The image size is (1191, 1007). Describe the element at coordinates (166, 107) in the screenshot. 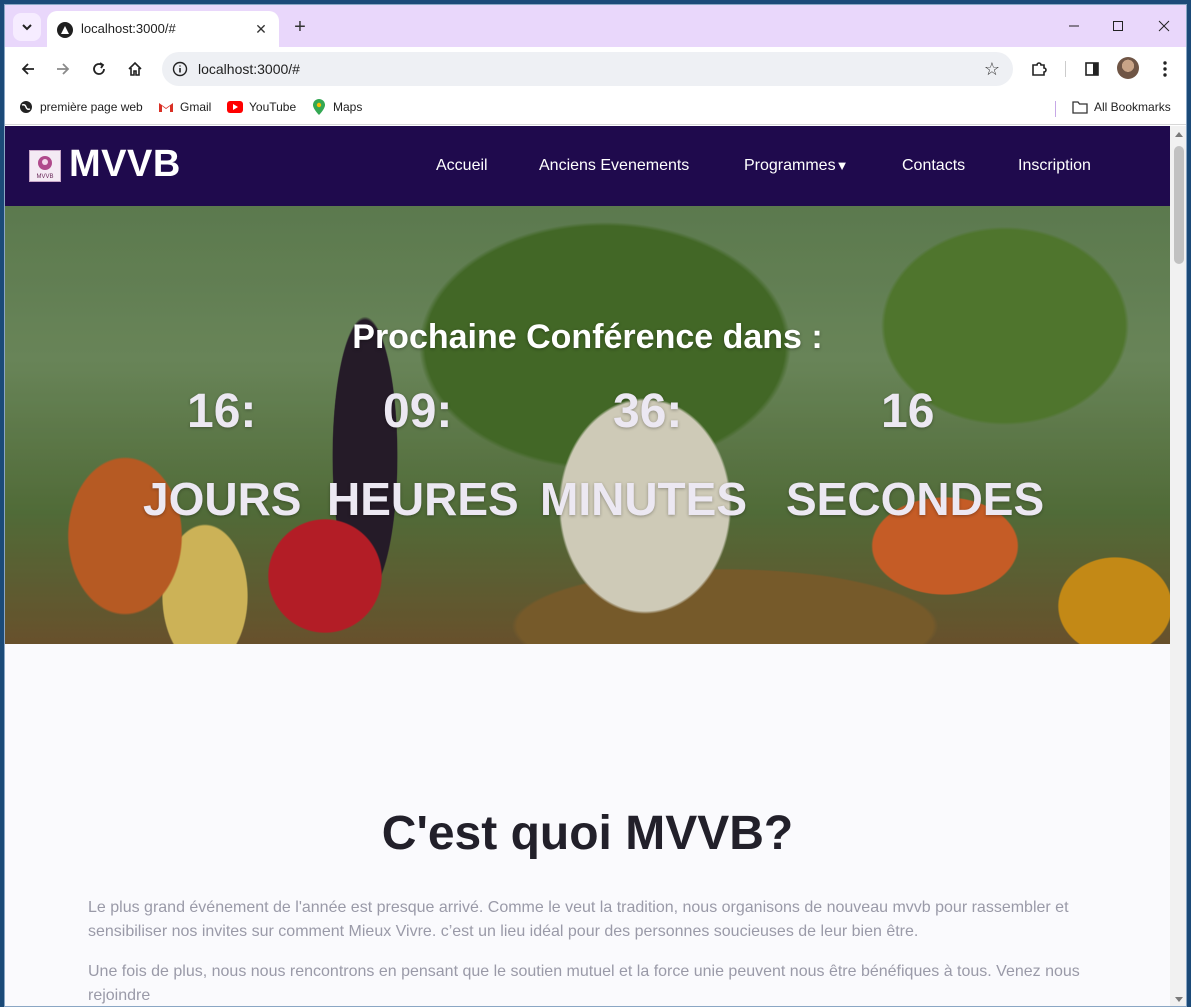

I see `gmail-icon` at that location.